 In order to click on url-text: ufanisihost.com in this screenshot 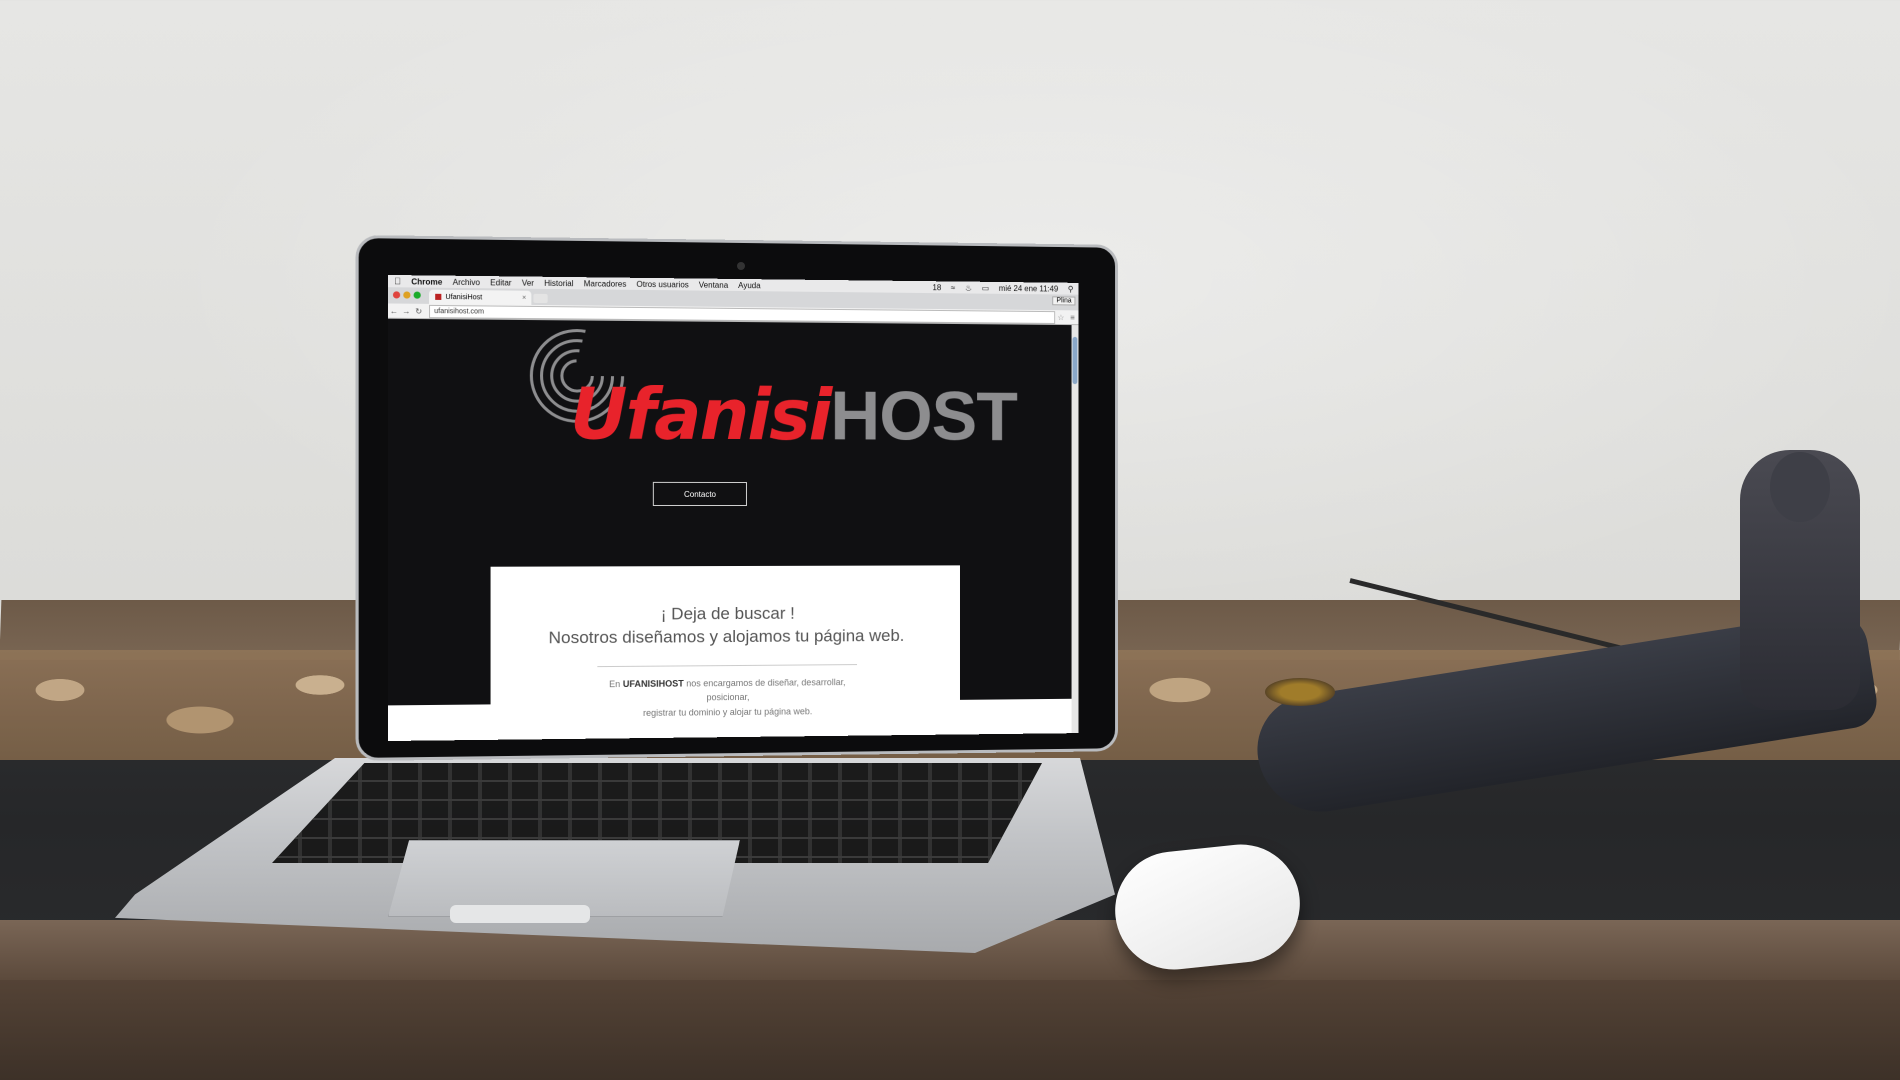, I will do `click(459, 311)`.